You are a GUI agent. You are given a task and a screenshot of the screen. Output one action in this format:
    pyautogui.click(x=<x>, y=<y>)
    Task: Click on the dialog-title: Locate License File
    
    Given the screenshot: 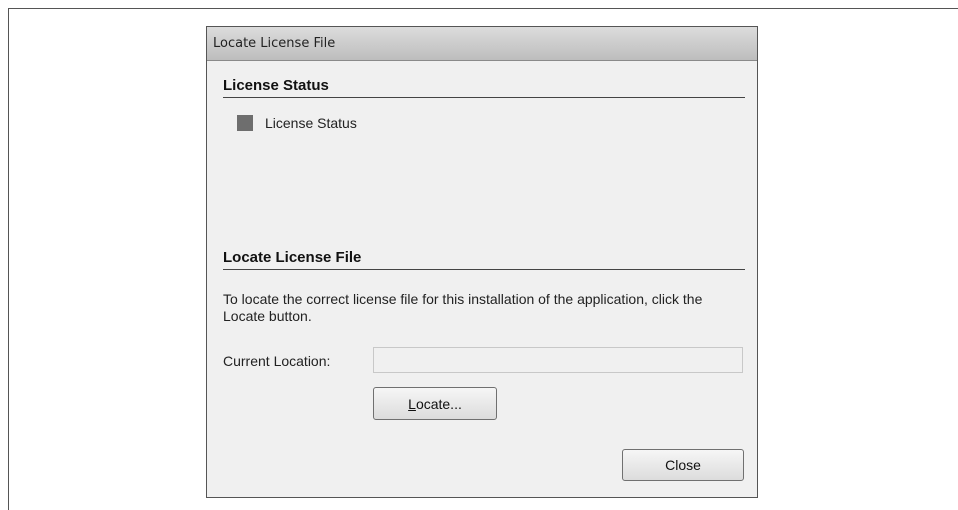 What is the action you would take?
    pyautogui.click(x=274, y=43)
    